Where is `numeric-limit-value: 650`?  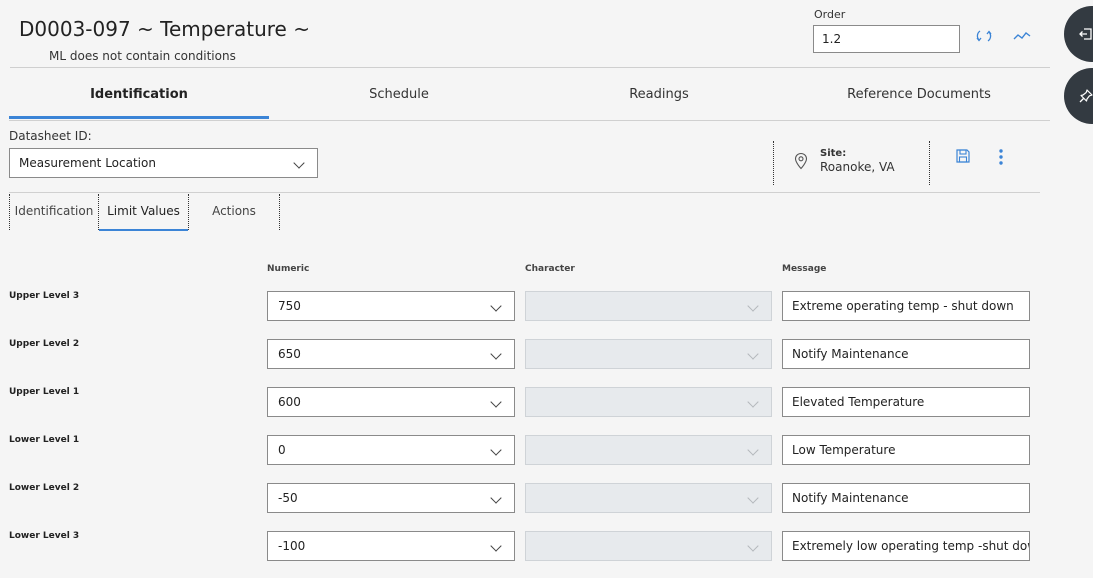 numeric-limit-value: 650 is located at coordinates (289, 354).